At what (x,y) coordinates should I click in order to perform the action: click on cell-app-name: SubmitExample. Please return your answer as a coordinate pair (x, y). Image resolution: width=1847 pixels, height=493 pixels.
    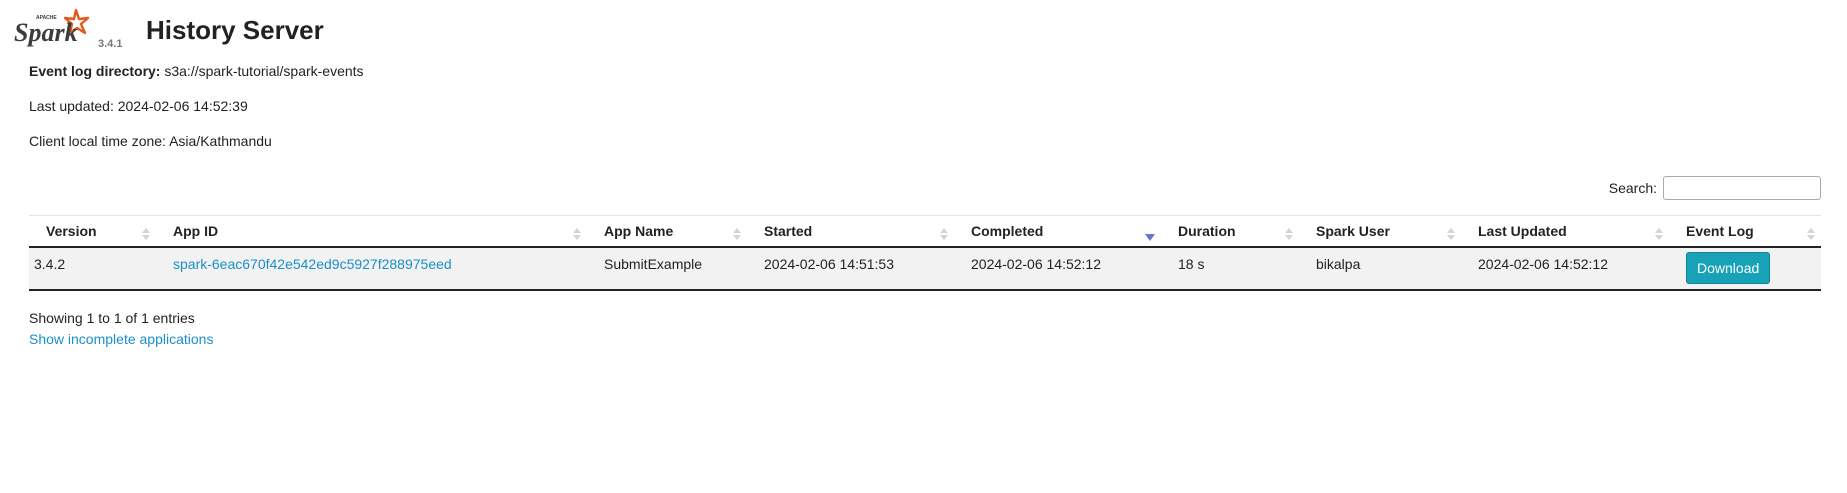
    Looking at the image, I should click on (667, 269).